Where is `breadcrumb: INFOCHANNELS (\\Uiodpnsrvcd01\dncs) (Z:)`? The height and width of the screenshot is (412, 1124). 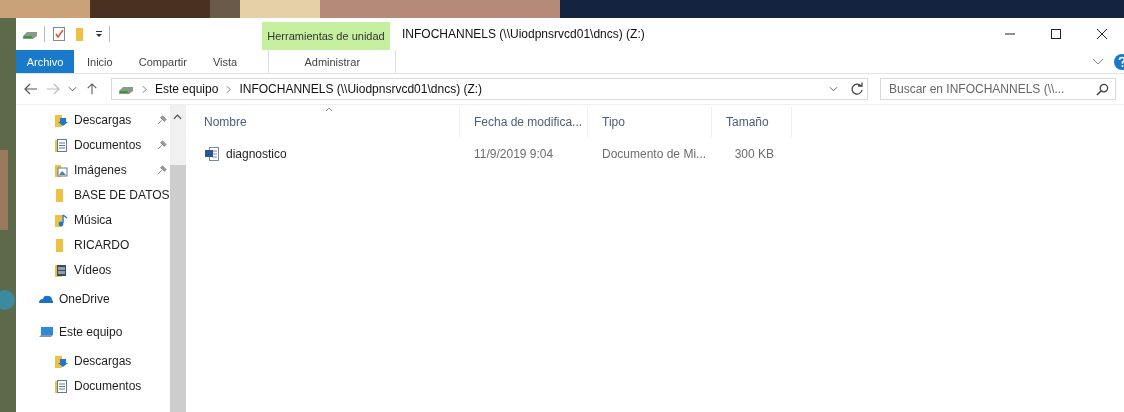 breadcrumb: INFOCHANNELS (\\Uiodpnsrvcd01\dncs) (Z:) is located at coordinates (361, 89).